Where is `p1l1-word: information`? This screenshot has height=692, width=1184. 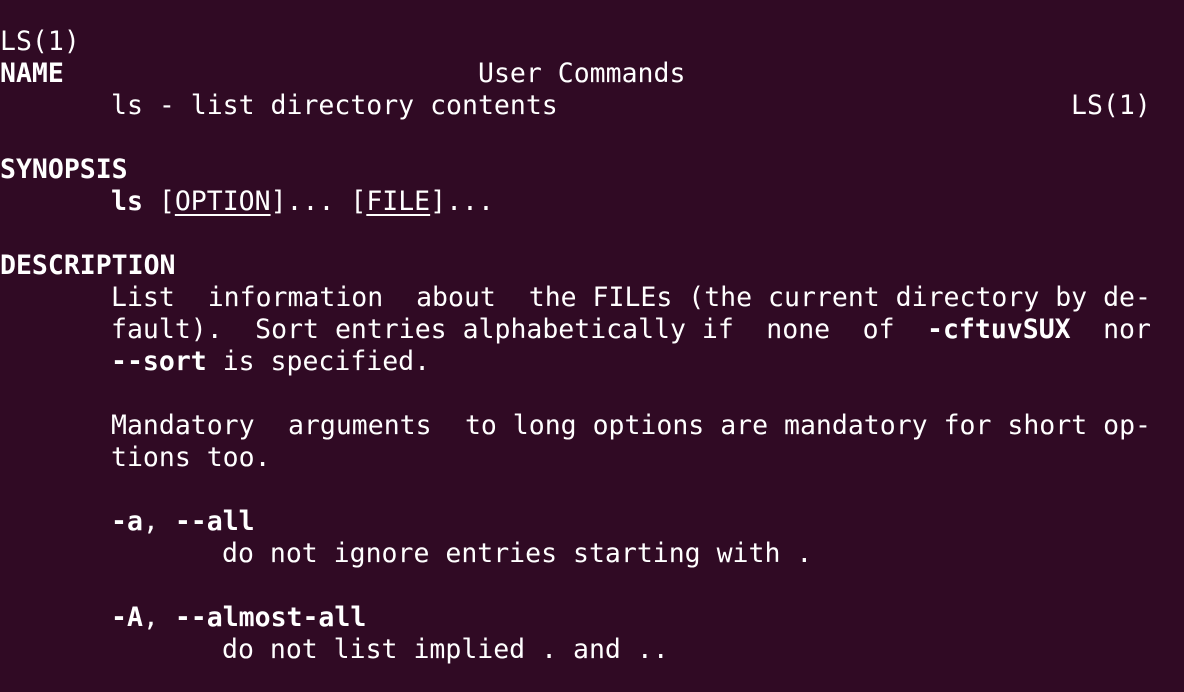 p1l1-word: information is located at coordinates (295, 297).